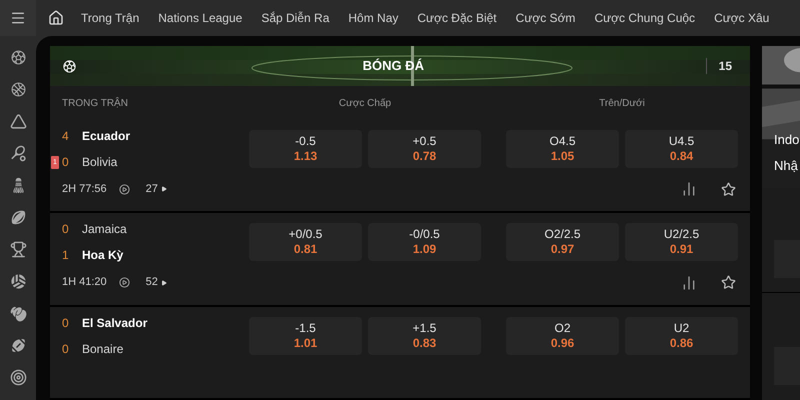  Describe the element at coordinates (305, 149) in the screenshot. I see `odds-button: -0.5 1.13` at that location.